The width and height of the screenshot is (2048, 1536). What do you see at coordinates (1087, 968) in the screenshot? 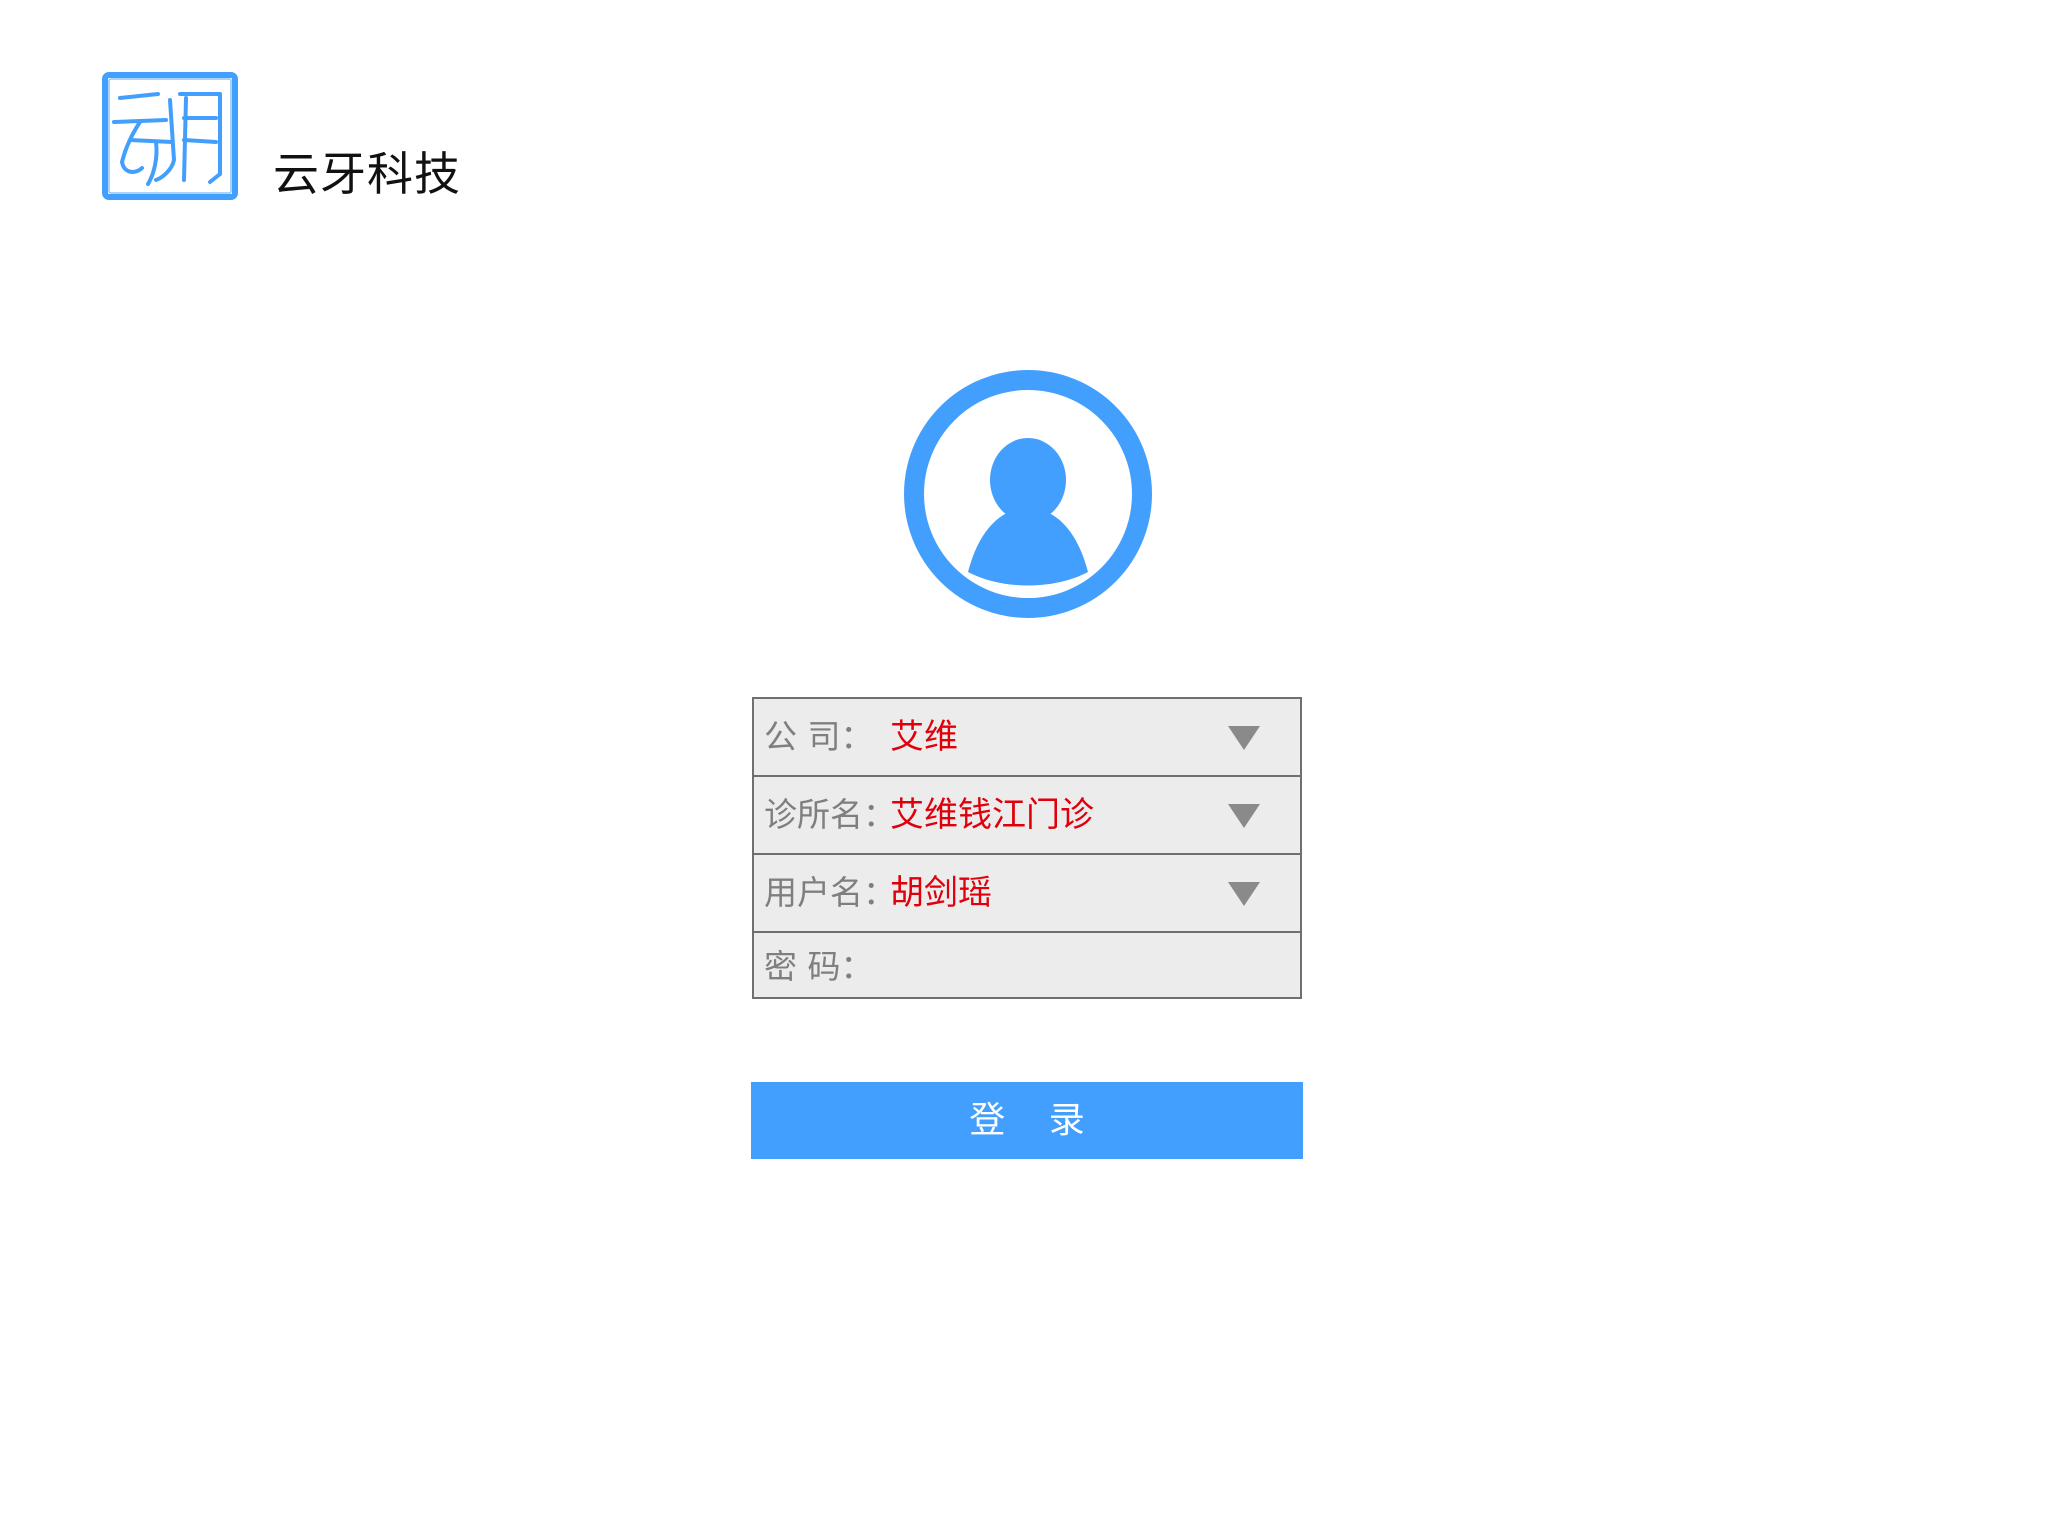
I see `password-input` at bounding box center [1087, 968].